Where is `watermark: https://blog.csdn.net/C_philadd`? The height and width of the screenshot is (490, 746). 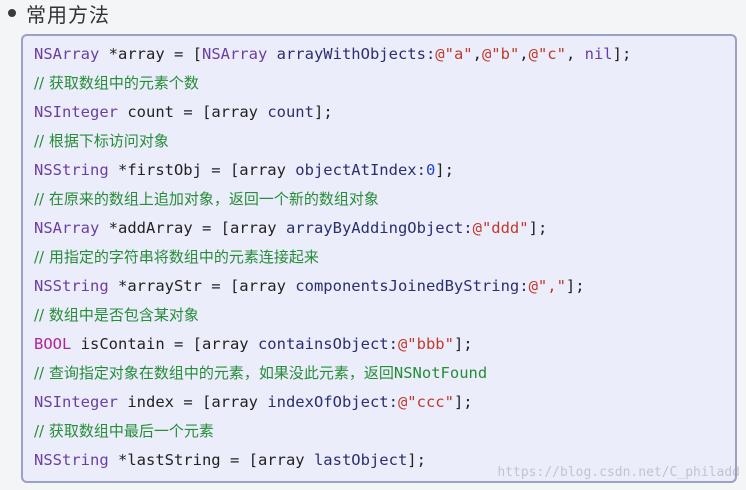 watermark: https://blog.csdn.net/C_philadd is located at coordinates (618, 472).